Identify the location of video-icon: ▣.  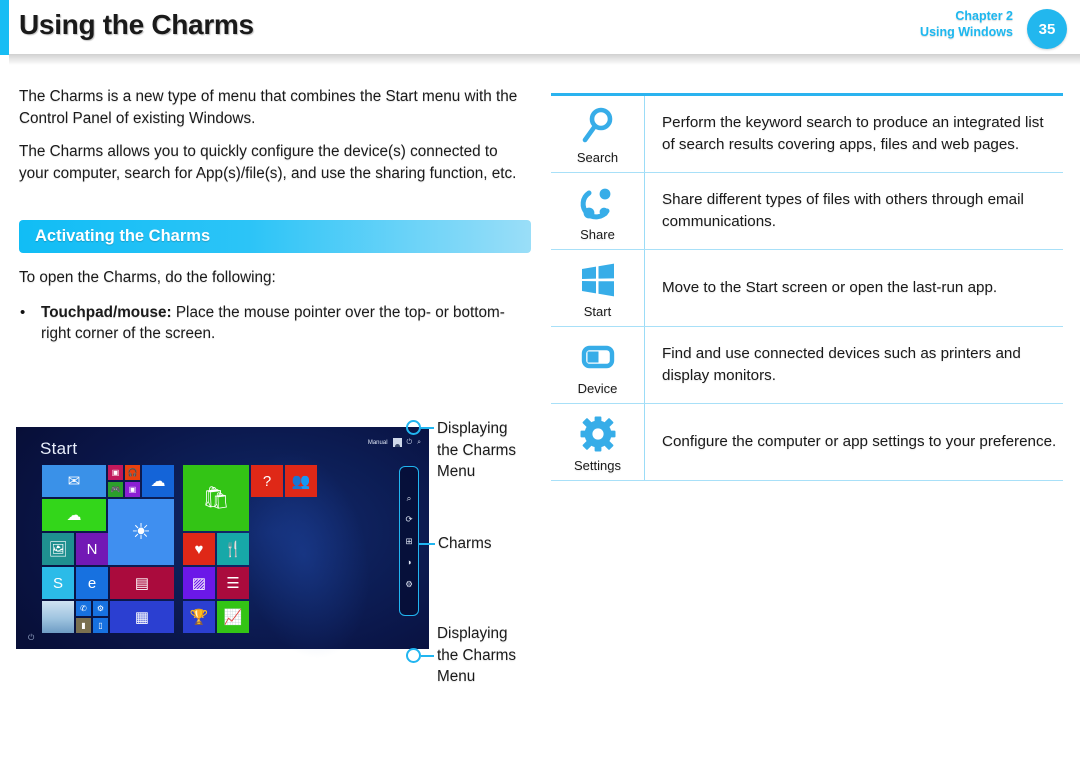
(115, 472).